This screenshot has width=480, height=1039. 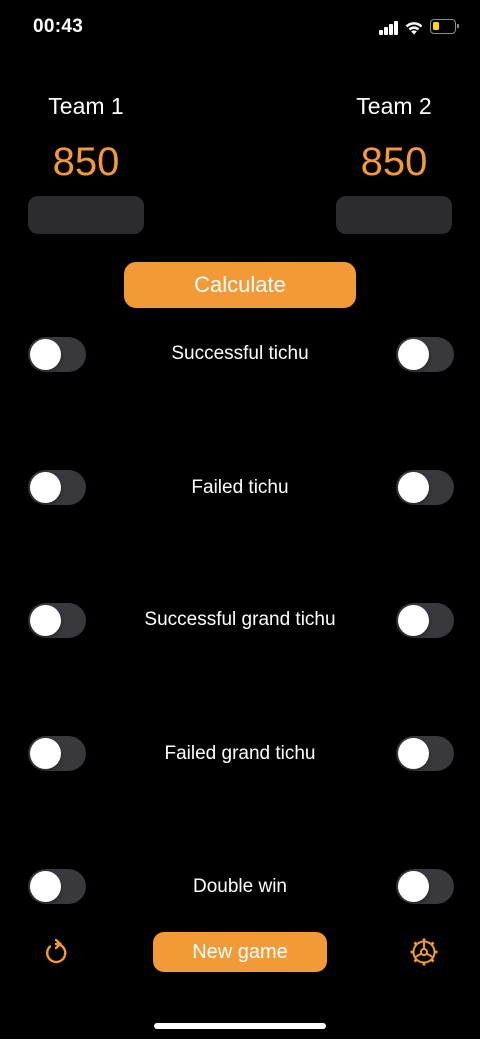 I want to click on team2-points-input, so click(x=394, y=215).